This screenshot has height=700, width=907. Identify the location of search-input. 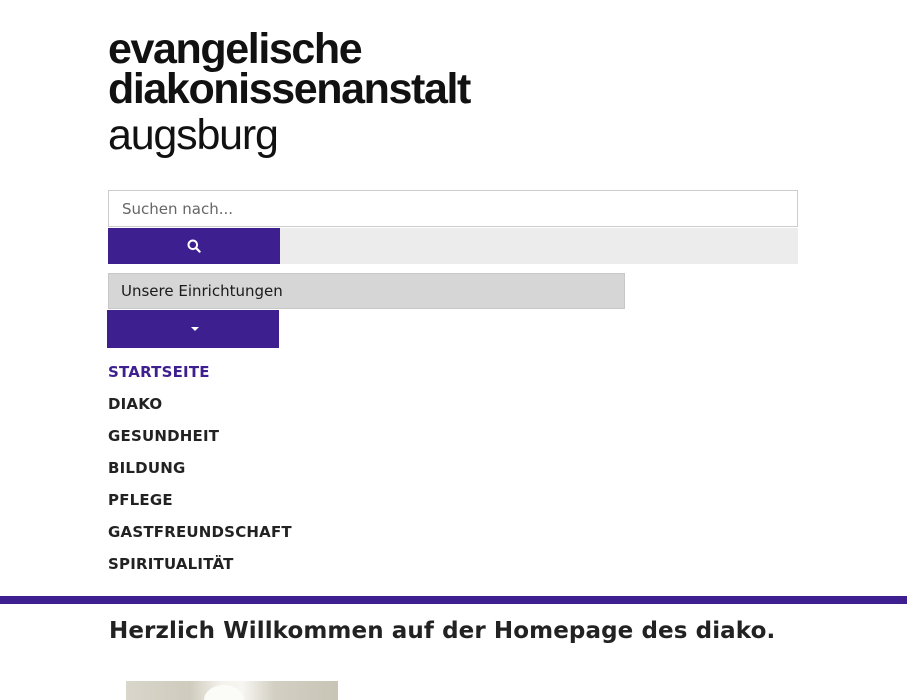
(453, 208).